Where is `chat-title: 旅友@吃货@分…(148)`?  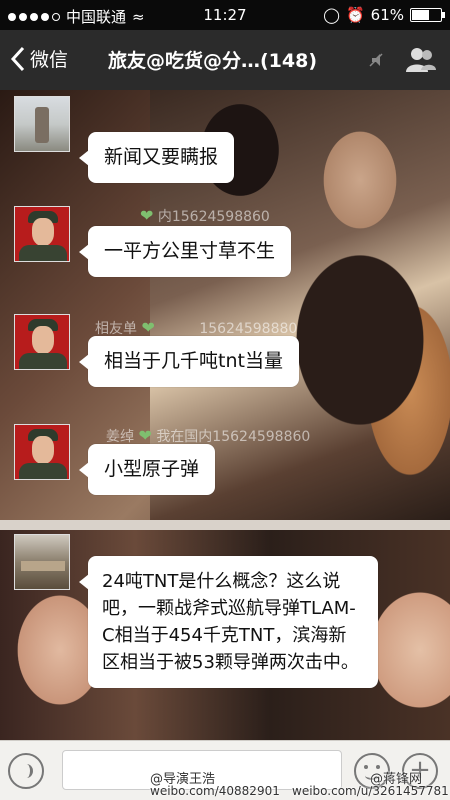 chat-title: 旅友@吃货@分…(148) is located at coordinates (213, 61).